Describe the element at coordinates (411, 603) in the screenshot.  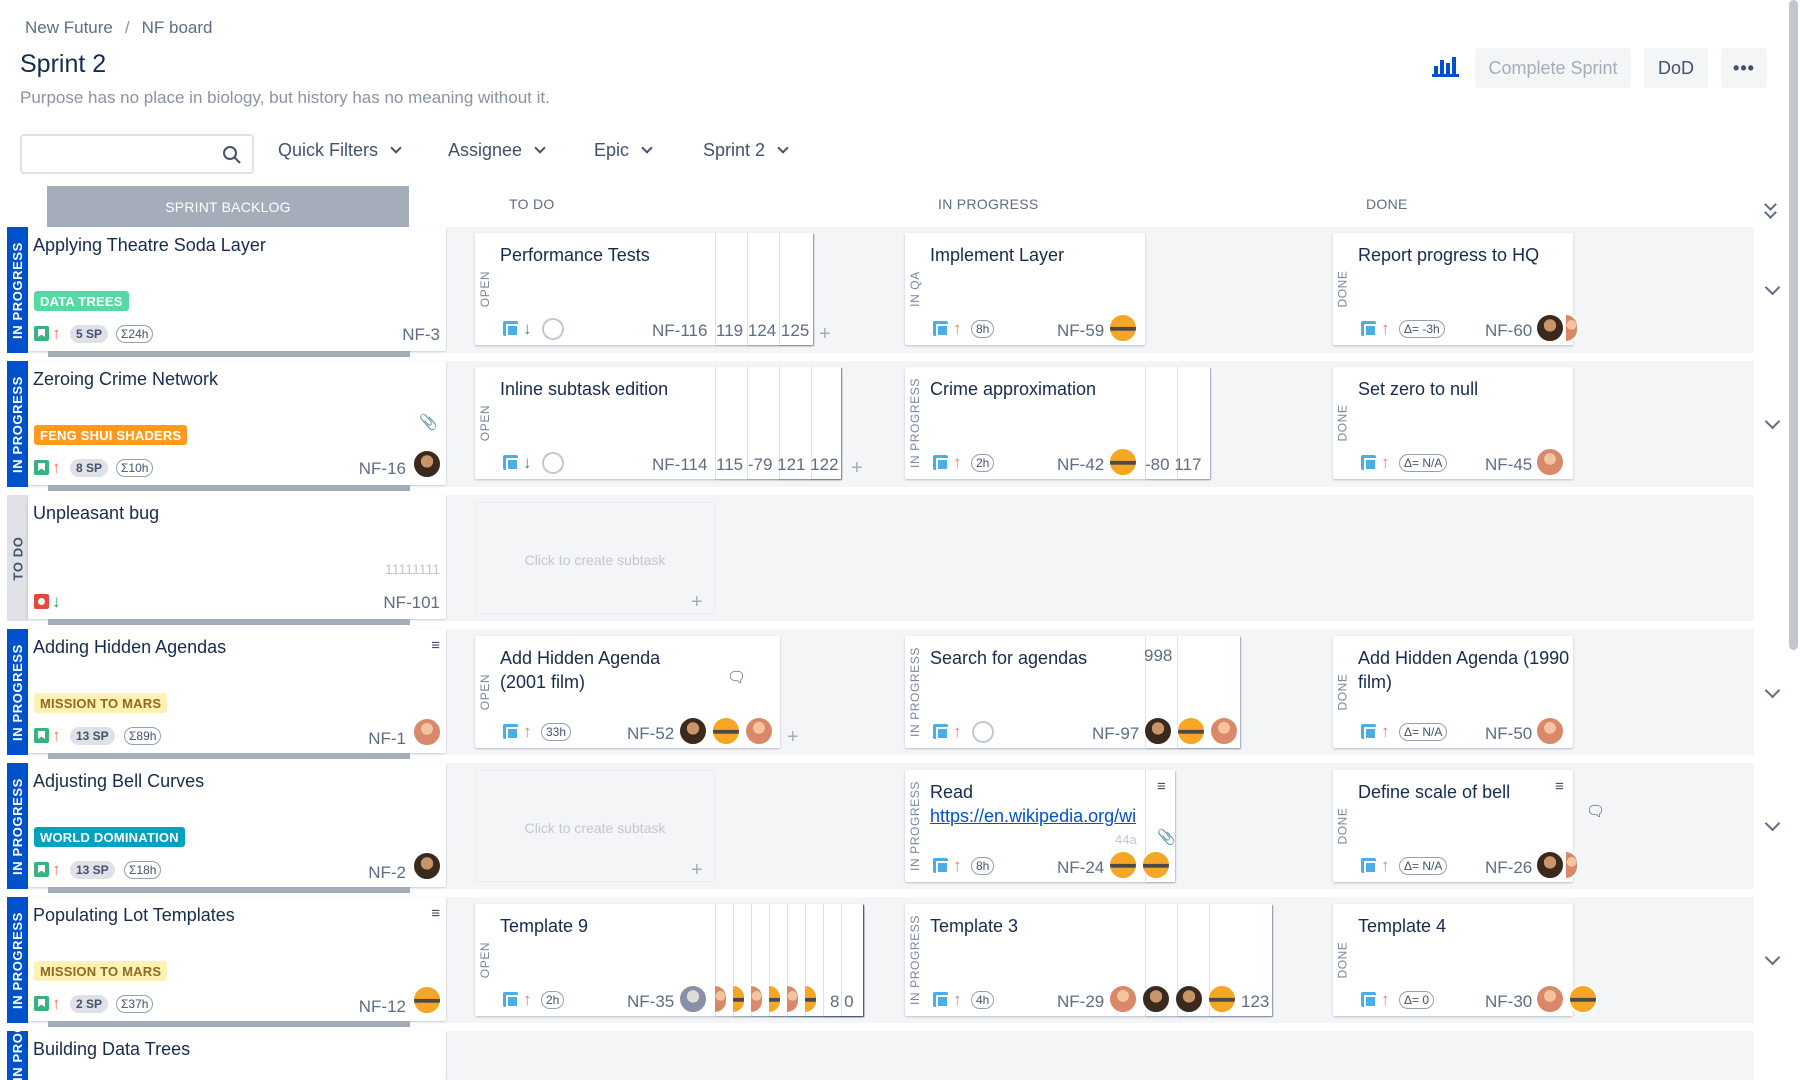
I see `issue-key: NF-101` at that location.